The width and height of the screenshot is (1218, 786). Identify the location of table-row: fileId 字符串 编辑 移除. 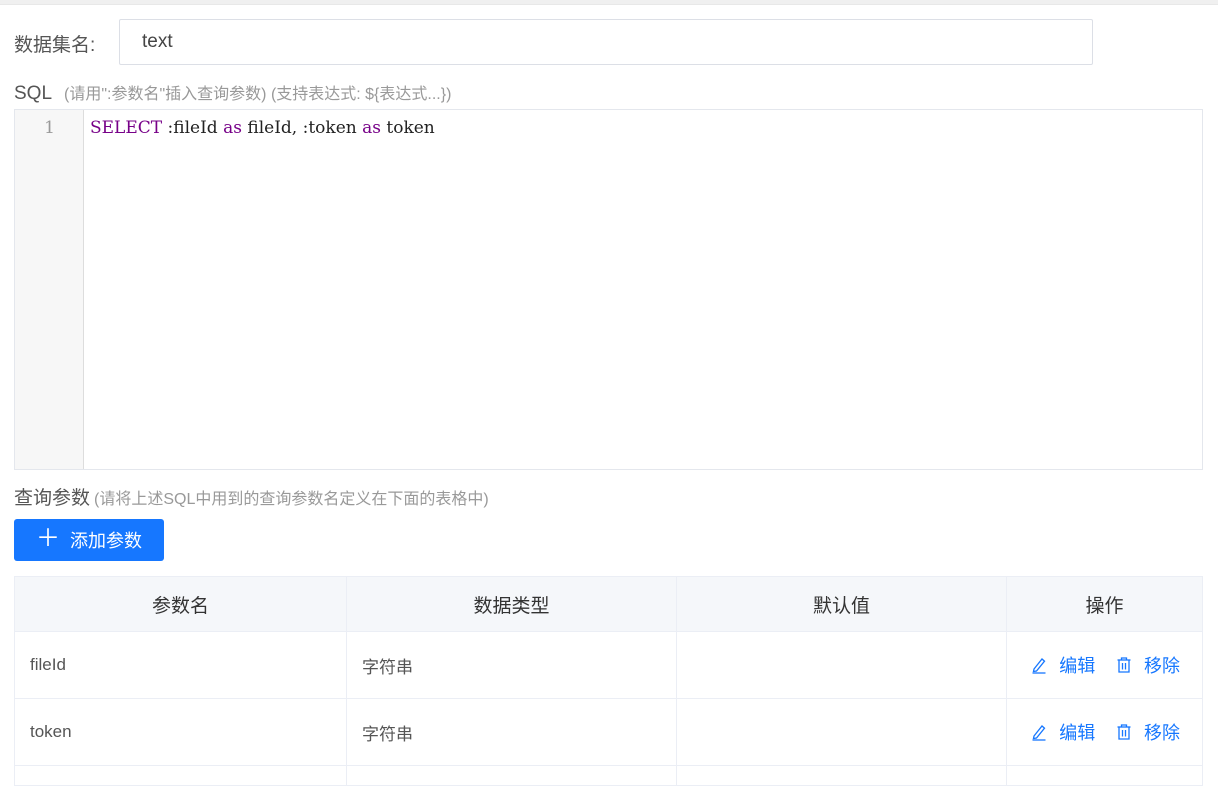
(608, 665).